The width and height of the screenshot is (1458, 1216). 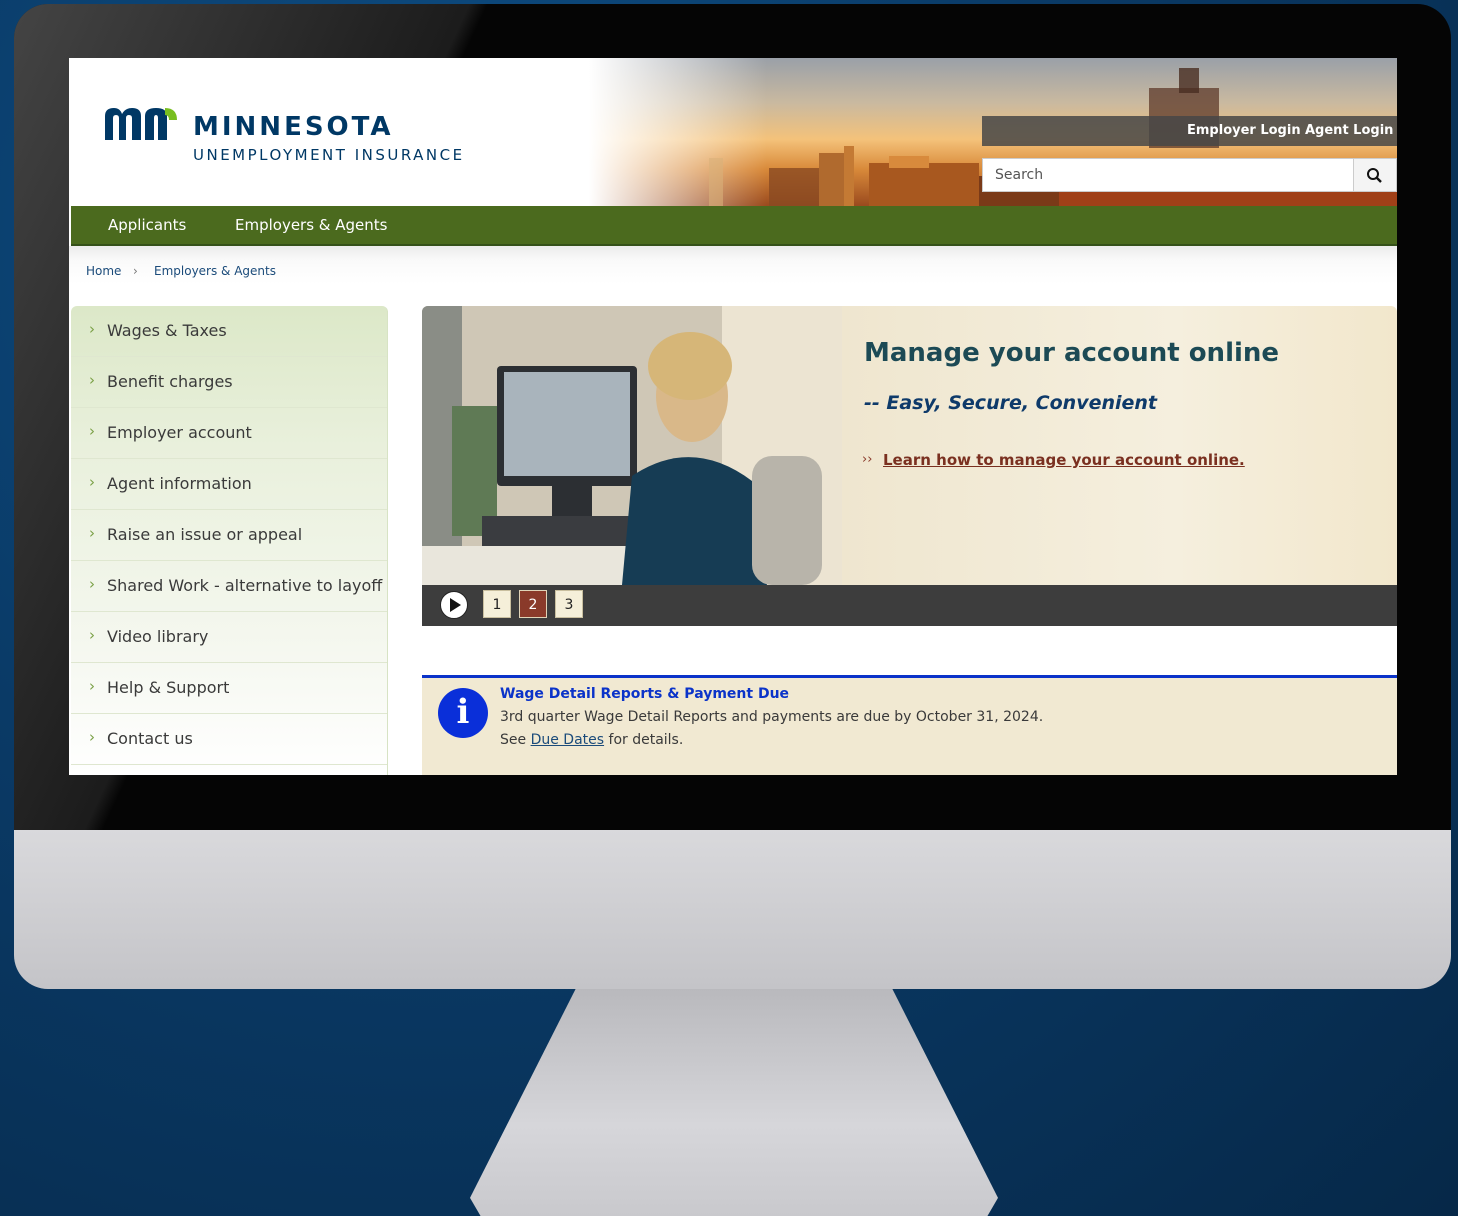 What do you see at coordinates (215, 271) in the screenshot?
I see `breadcrumb-current: Employers & Agents` at bounding box center [215, 271].